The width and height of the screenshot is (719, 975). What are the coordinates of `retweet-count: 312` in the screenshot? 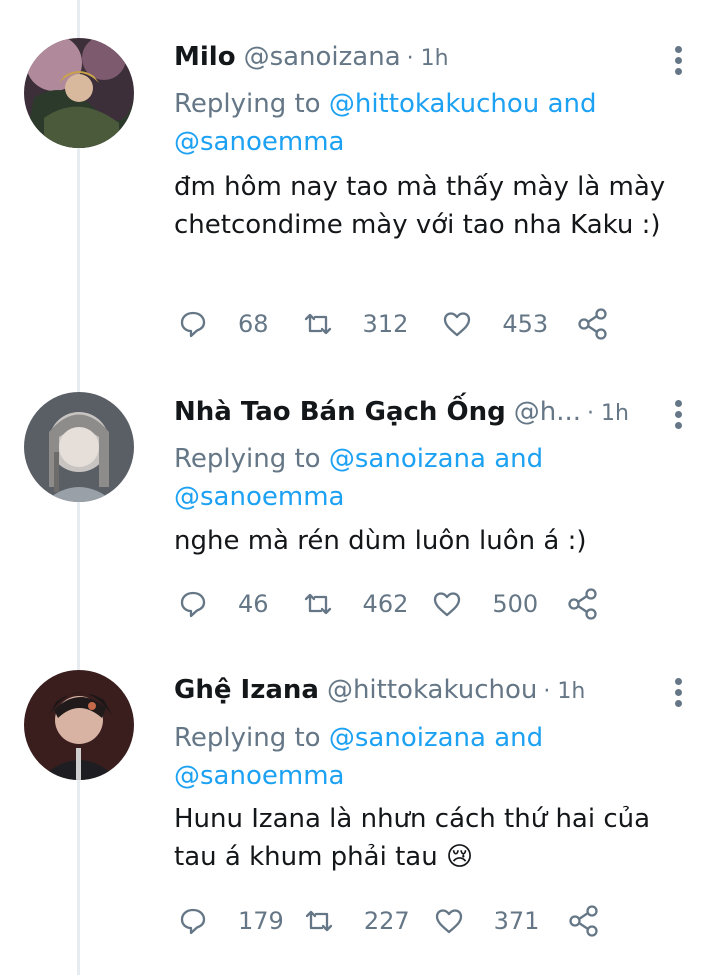 It's located at (385, 324).